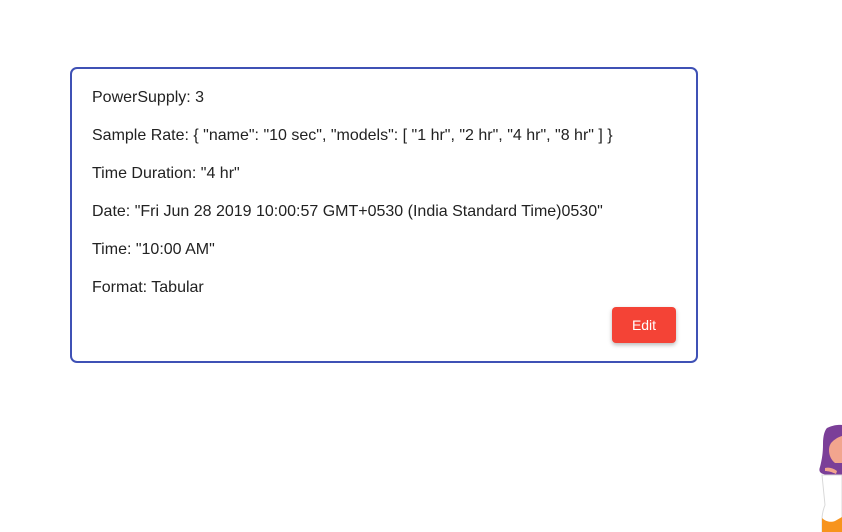 The image size is (842, 532). I want to click on format-text: Format: Tabular, so click(148, 287).